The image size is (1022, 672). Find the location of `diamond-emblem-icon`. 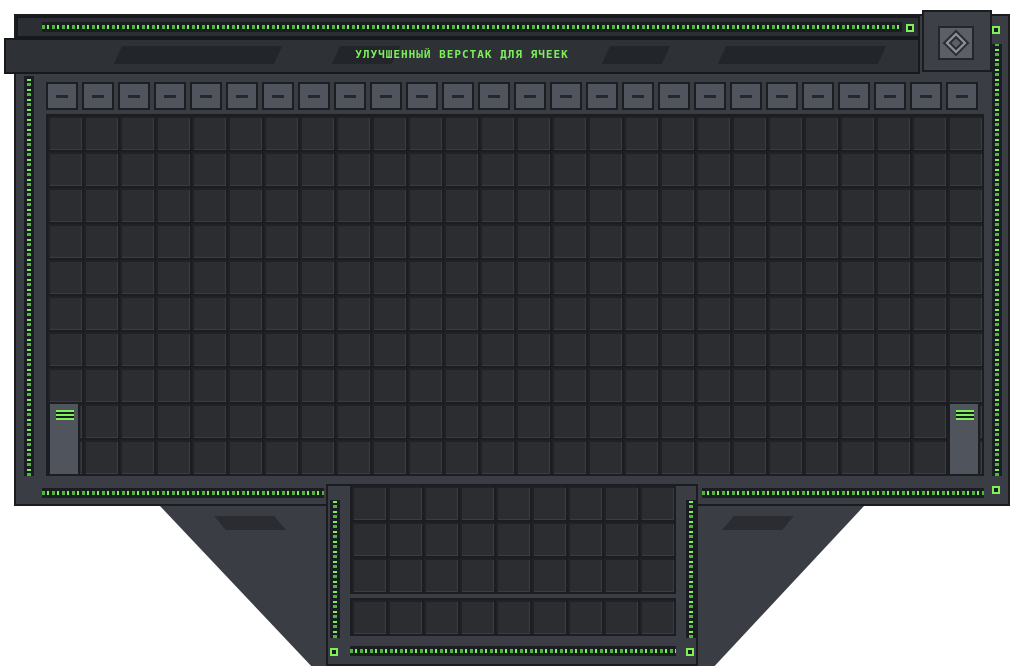

diamond-emblem-icon is located at coordinates (956, 43).